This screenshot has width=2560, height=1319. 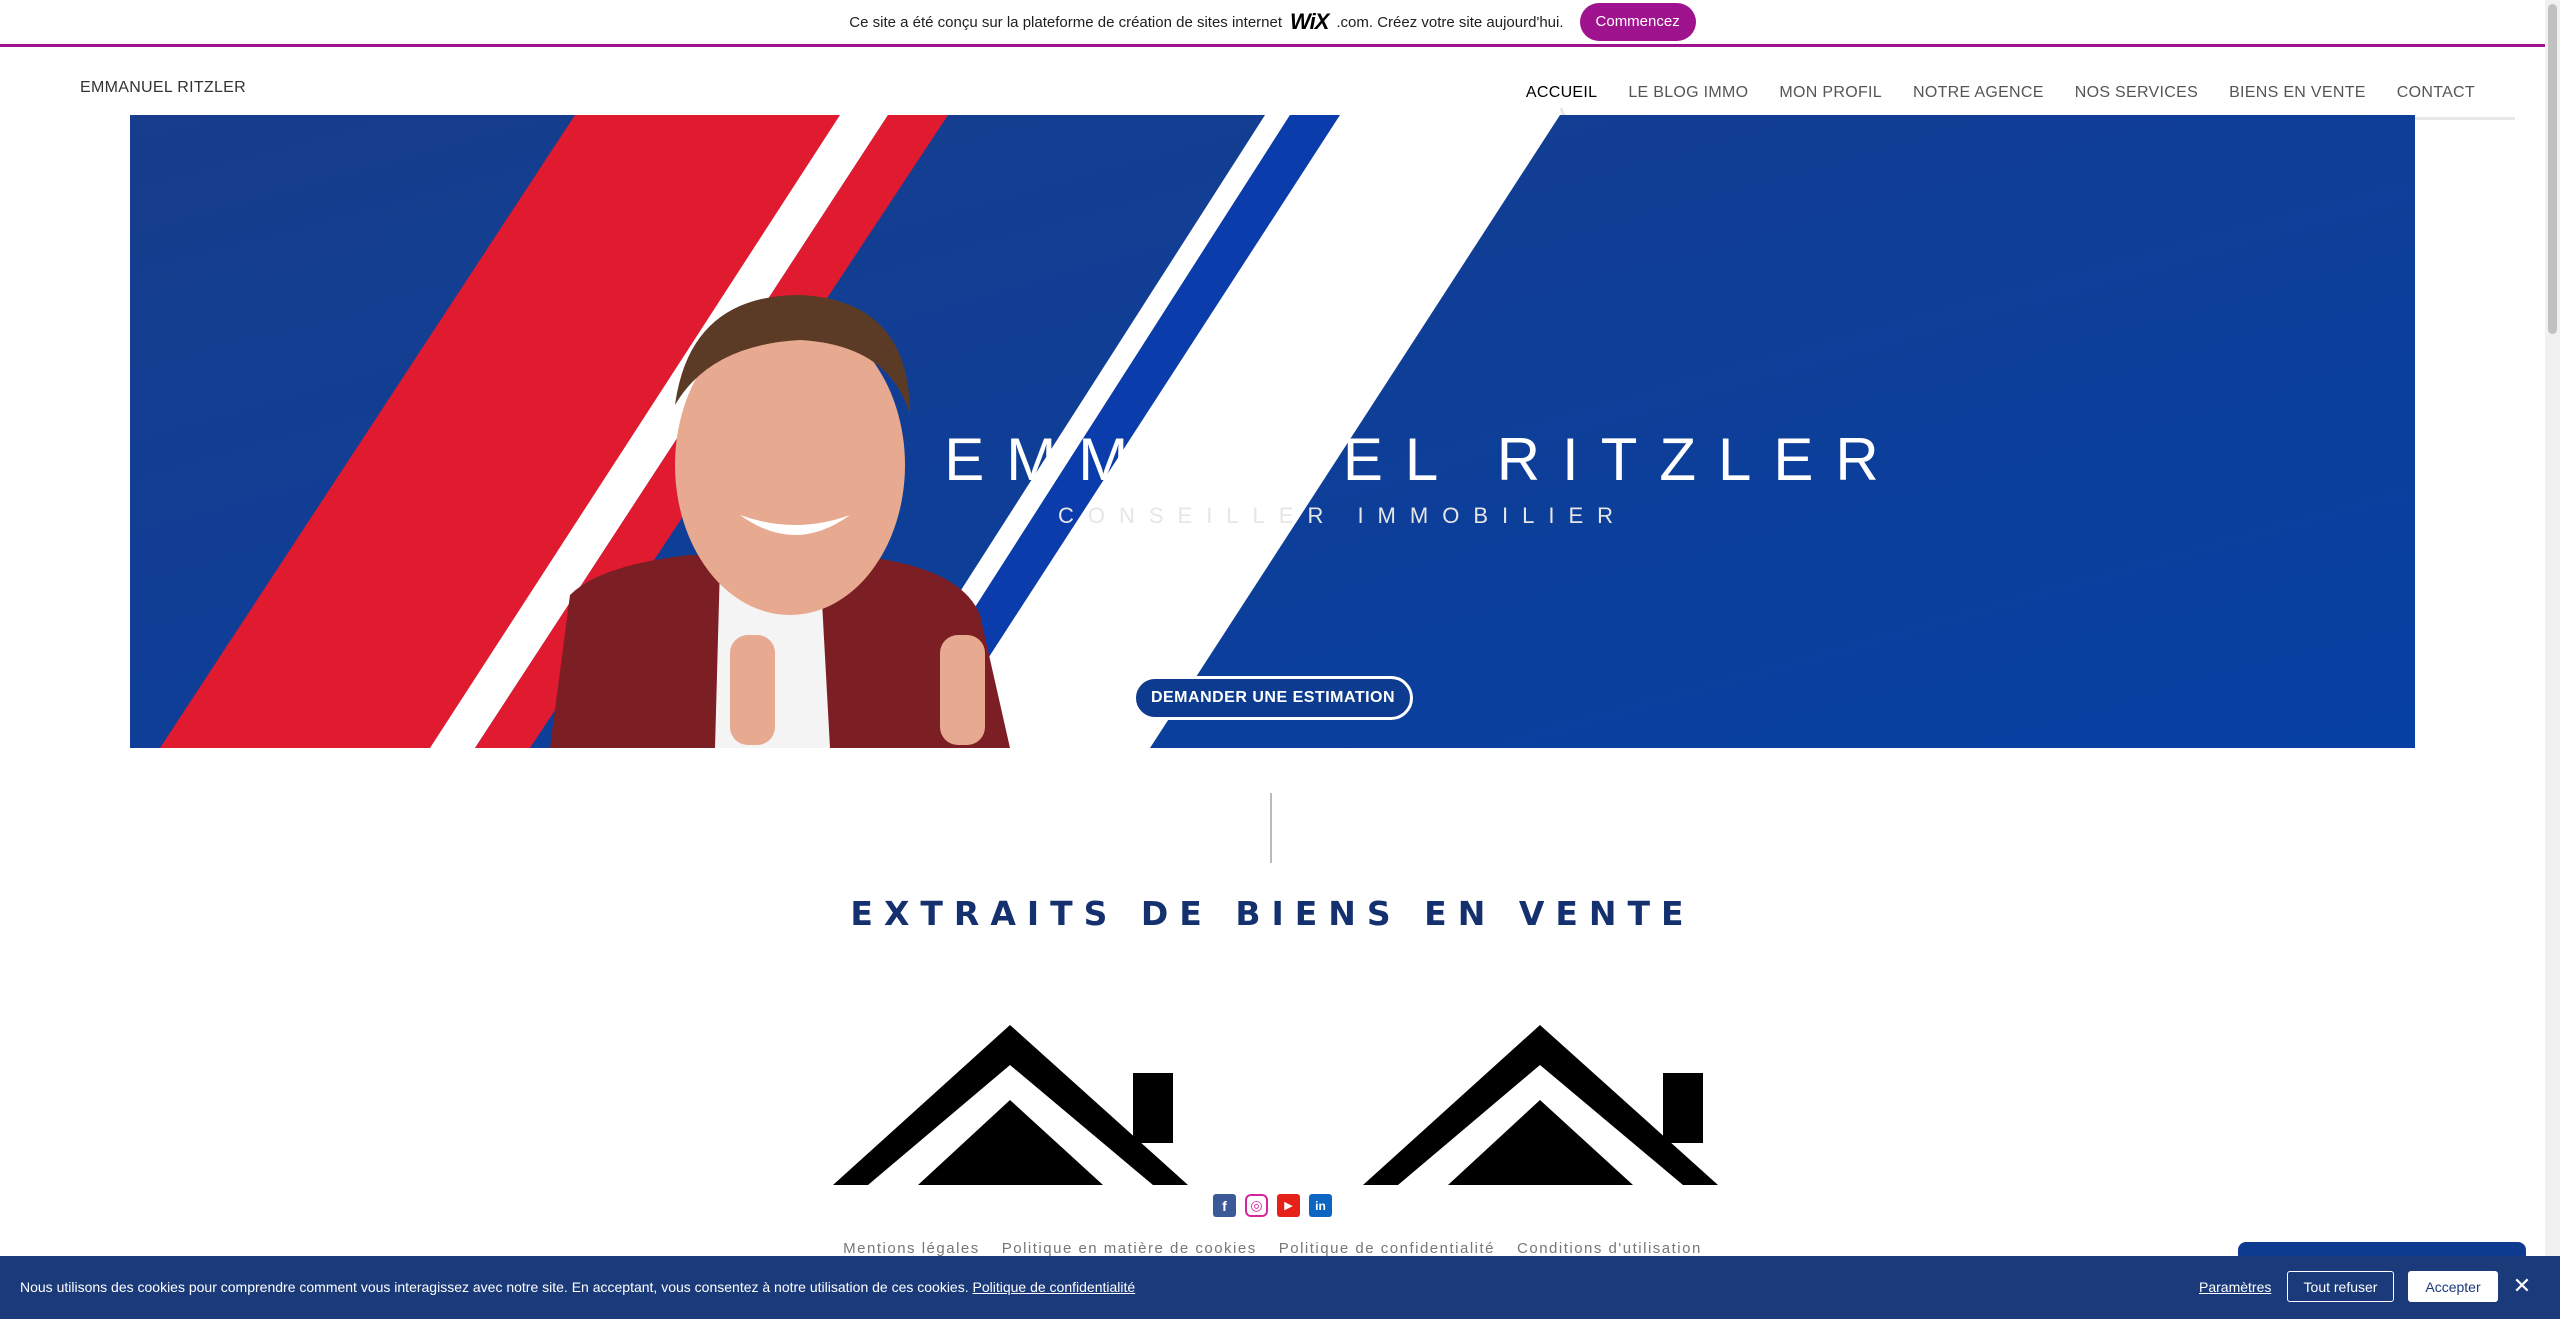 I want to click on estimate-button: DEMANDER UNE ESTIMATION, so click(x=1273, y=698).